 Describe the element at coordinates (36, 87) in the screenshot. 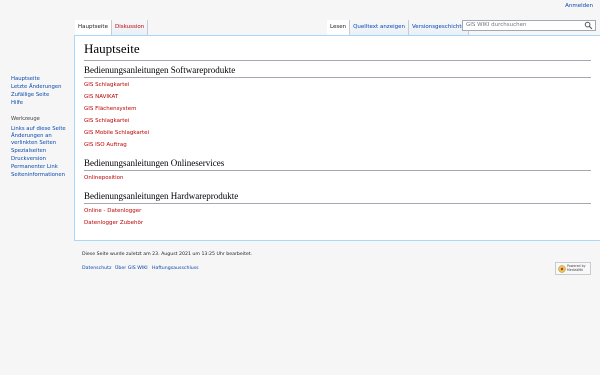

I see `sidebar-item-letzte-aenderungen: Letzte Änderungen` at that location.